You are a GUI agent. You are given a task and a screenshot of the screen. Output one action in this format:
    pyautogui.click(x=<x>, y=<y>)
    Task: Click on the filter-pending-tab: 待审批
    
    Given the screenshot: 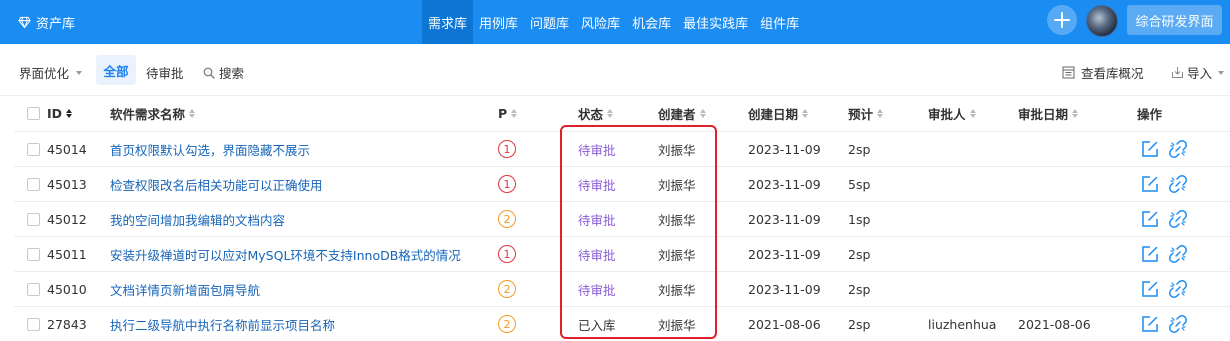 What is the action you would take?
    pyautogui.click(x=165, y=72)
    